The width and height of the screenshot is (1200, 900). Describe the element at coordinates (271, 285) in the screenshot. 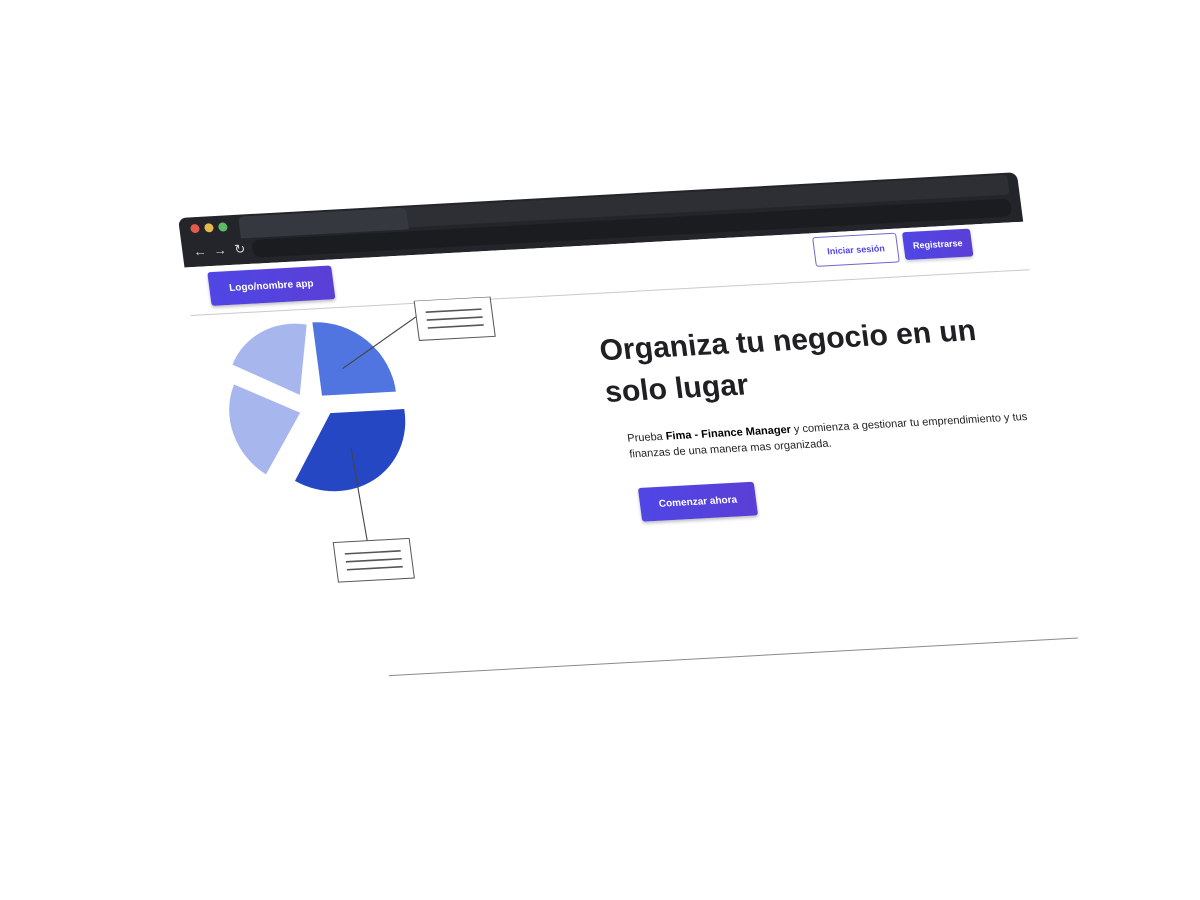

I see `logo-button: Logo/nombre app` at that location.